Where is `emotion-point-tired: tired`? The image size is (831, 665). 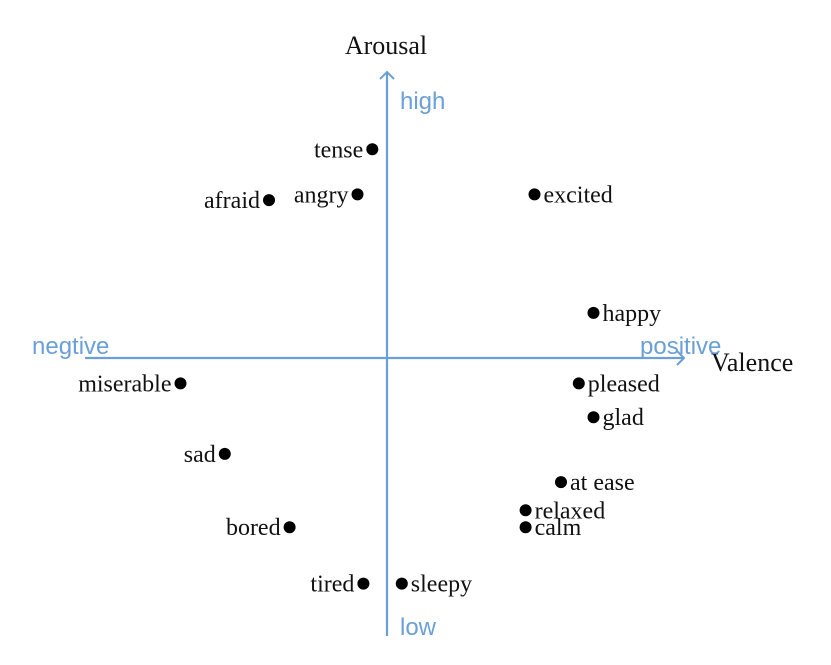 emotion-point-tired: tired is located at coordinates (340, 585).